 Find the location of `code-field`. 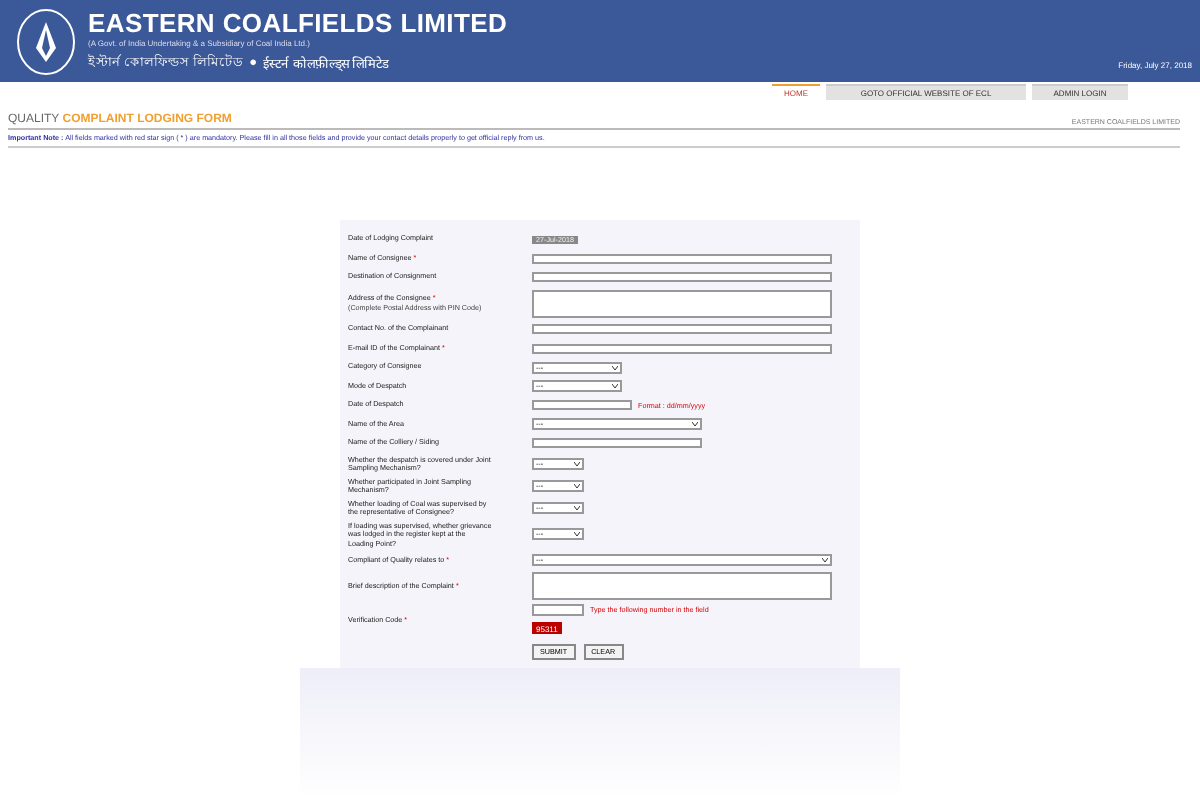

code-field is located at coordinates (558, 610).